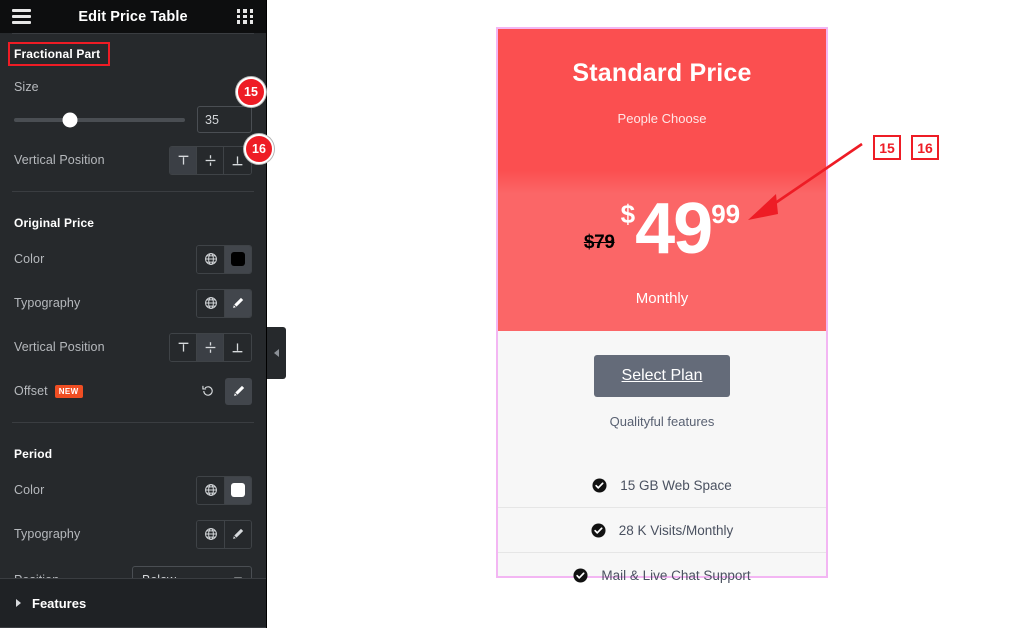 The height and width of the screenshot is (628, 1024). I want to click on section-features-collapsed: Features, so click(133, 603).